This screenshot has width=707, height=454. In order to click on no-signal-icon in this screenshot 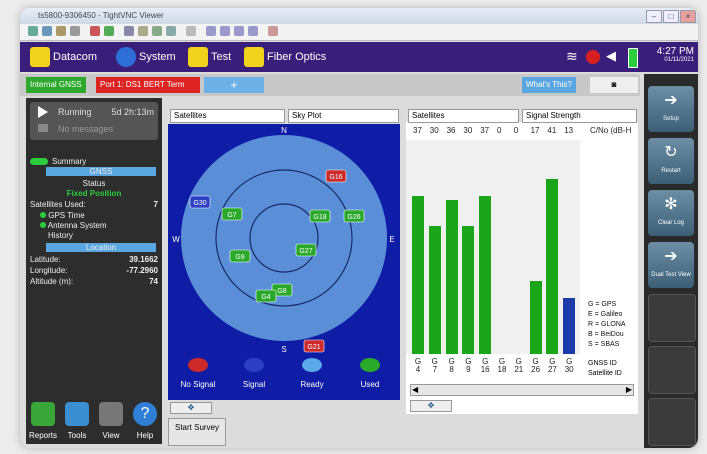, I will do `click(198, 365)`.